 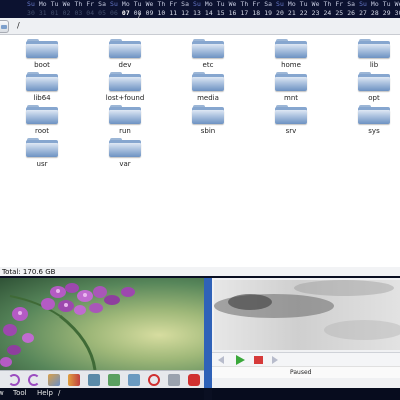 I want to click on folder-item: sbin, so click(x=208, y=120).